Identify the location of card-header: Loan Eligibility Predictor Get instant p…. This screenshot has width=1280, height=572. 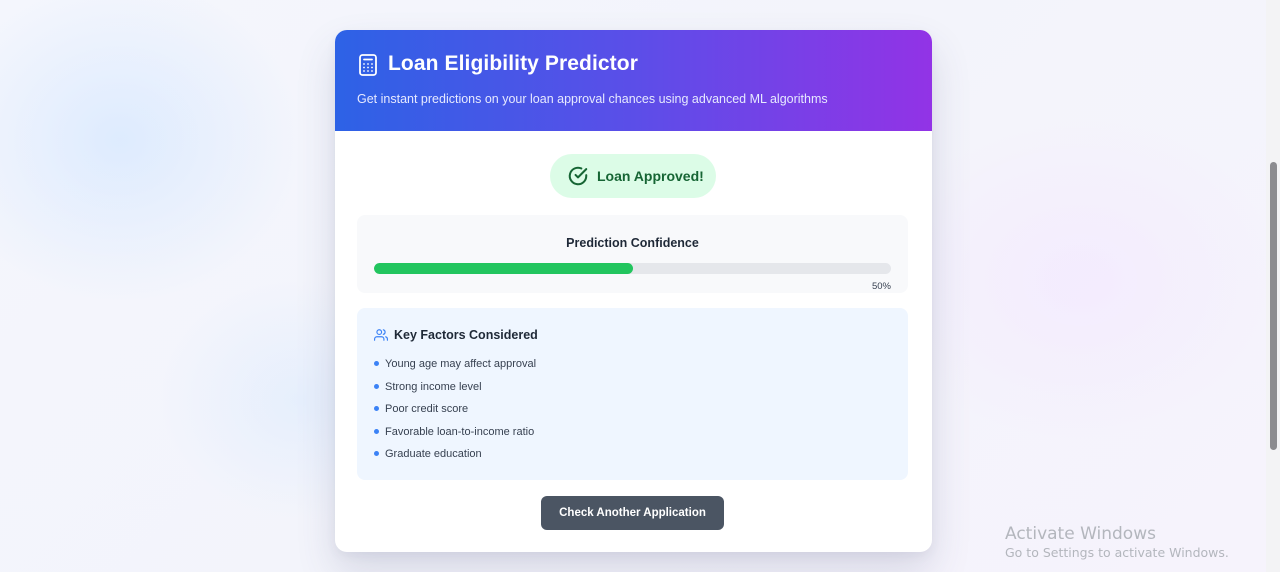
(633, 80).